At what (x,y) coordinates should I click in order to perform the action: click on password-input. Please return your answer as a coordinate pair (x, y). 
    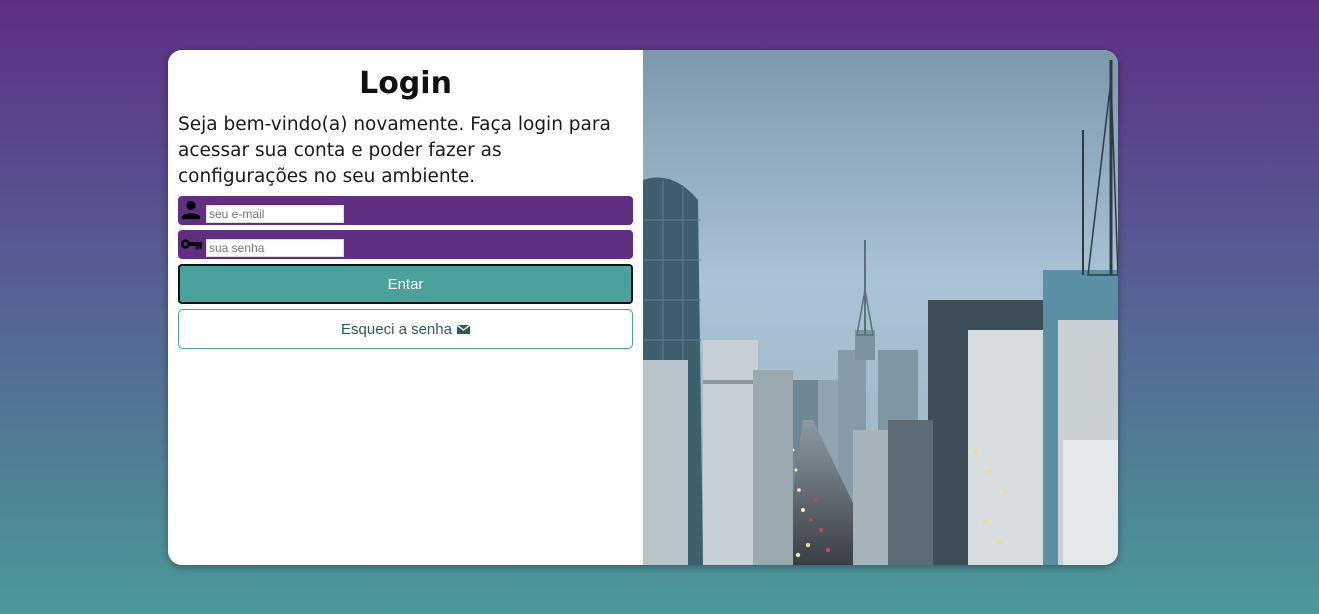
    Looking at the image, I should click on (275, 248).